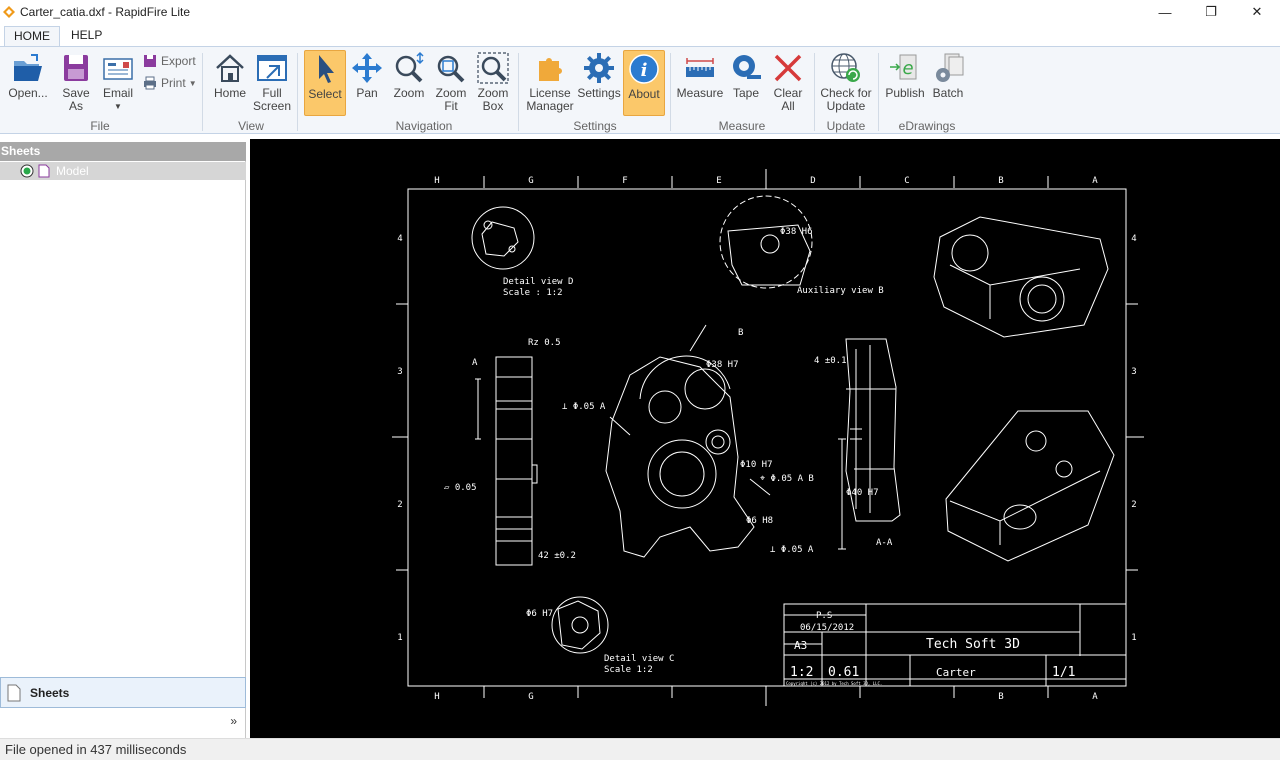 The width and height of the screenshot is (1280, 761). I want to click on zone-col-b-bottom: B, so click(1000, 697).